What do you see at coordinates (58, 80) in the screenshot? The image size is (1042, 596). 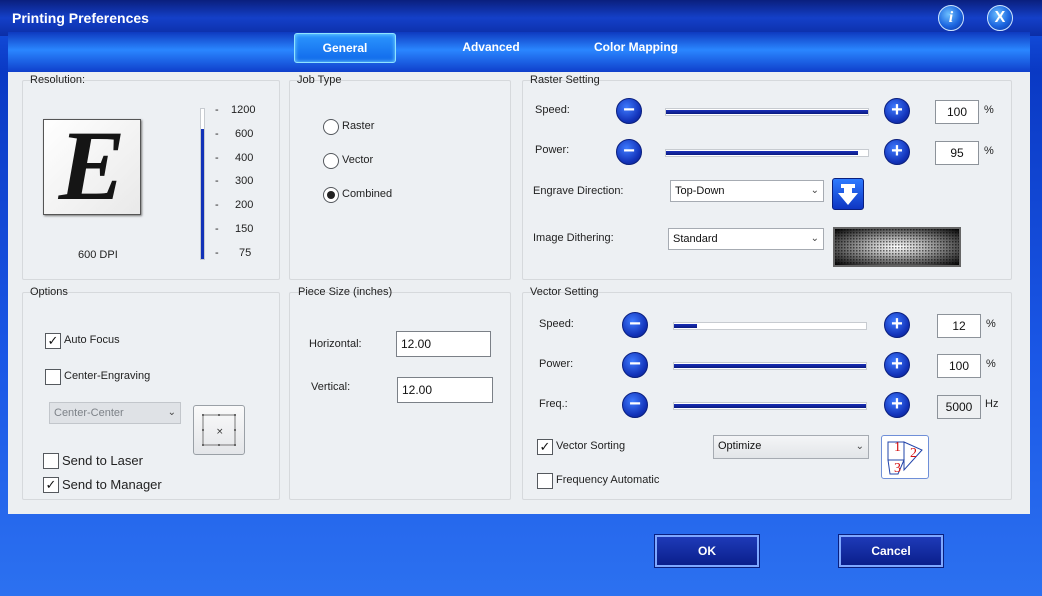 I see `resolution-title: Resolution:` at bounding box center [58, 80].